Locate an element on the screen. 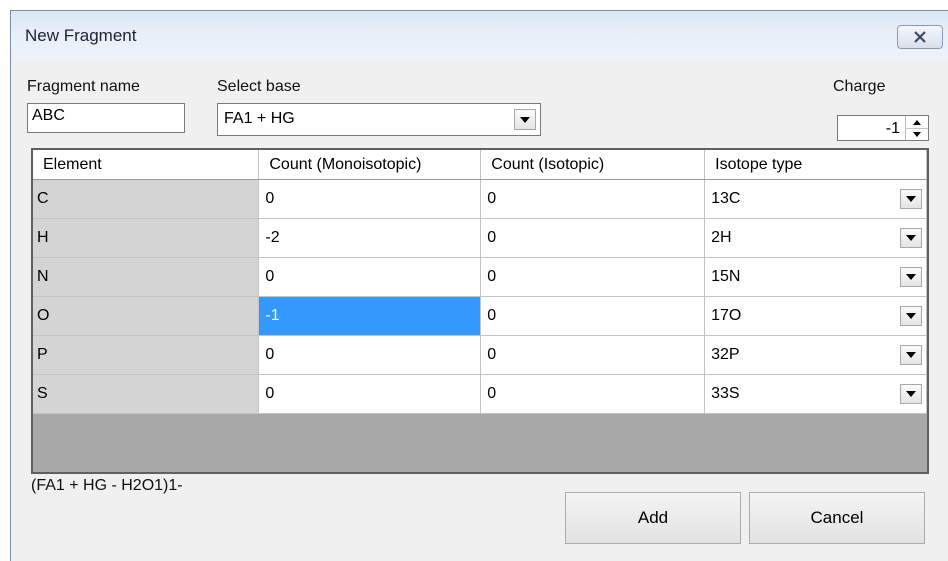 The width and height of the screenshot is (948, 561). element-cell: S is located at coordinates (146, 394).